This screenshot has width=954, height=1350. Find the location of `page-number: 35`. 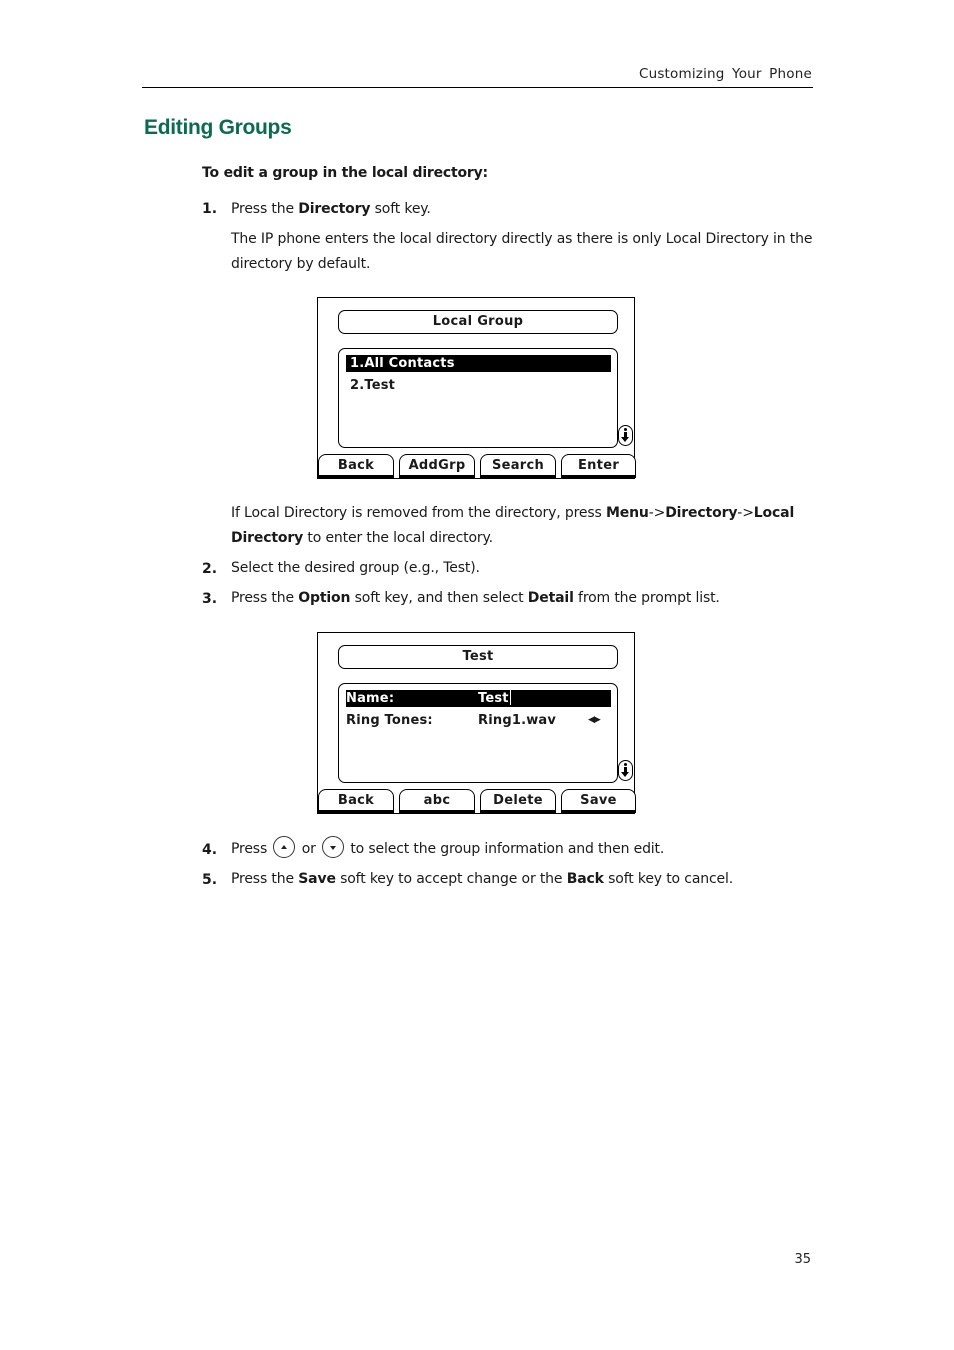

page-number: 35 is located at coordinates (802, 1259).